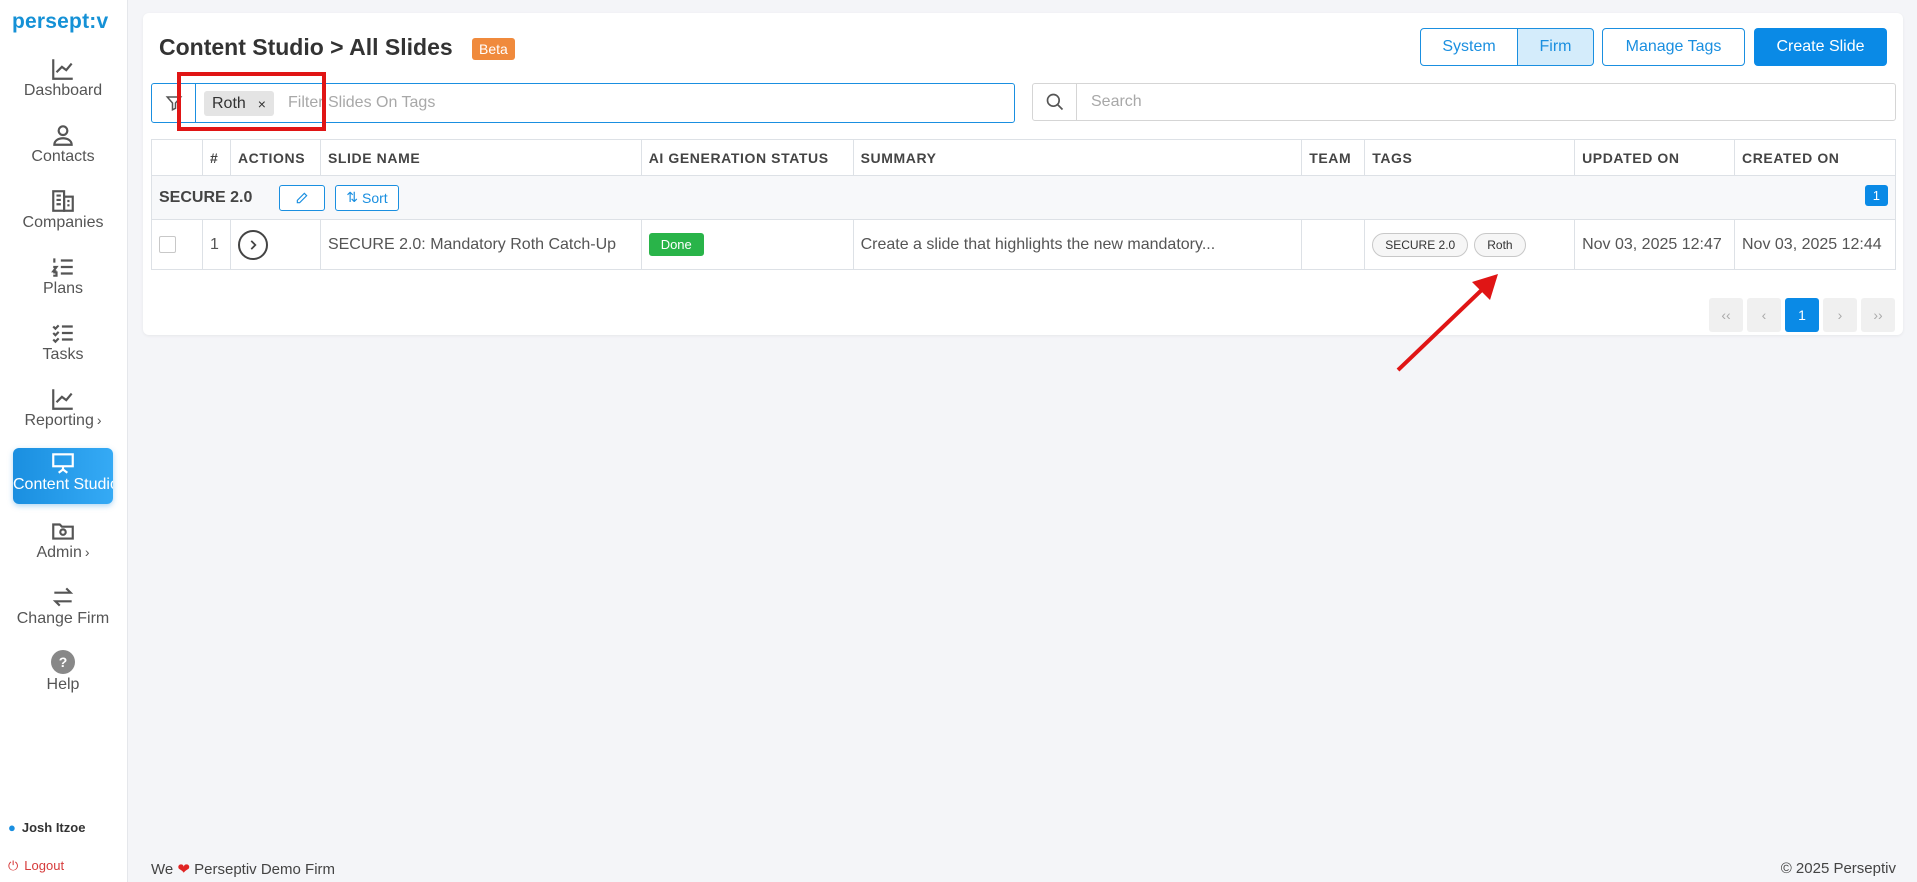 Image resolution: width=1917 pixels, height=882 pixels. I want to click on sidebar-item-tasks: Tasks, so click(63, 346).